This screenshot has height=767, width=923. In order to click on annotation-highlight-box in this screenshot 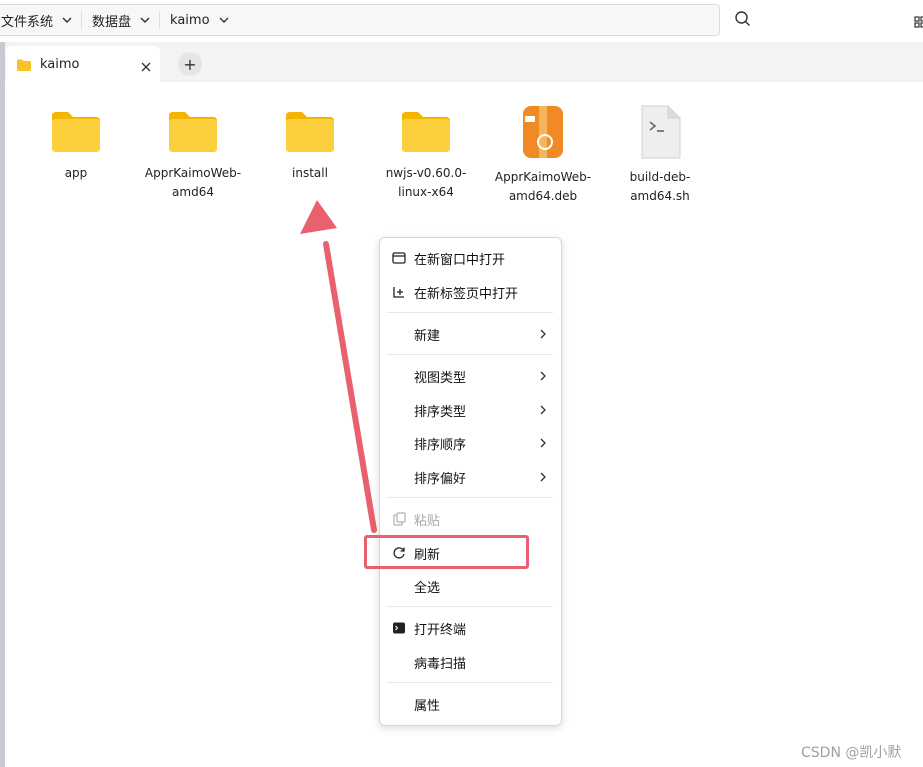, I will do `click(446, 552)`.